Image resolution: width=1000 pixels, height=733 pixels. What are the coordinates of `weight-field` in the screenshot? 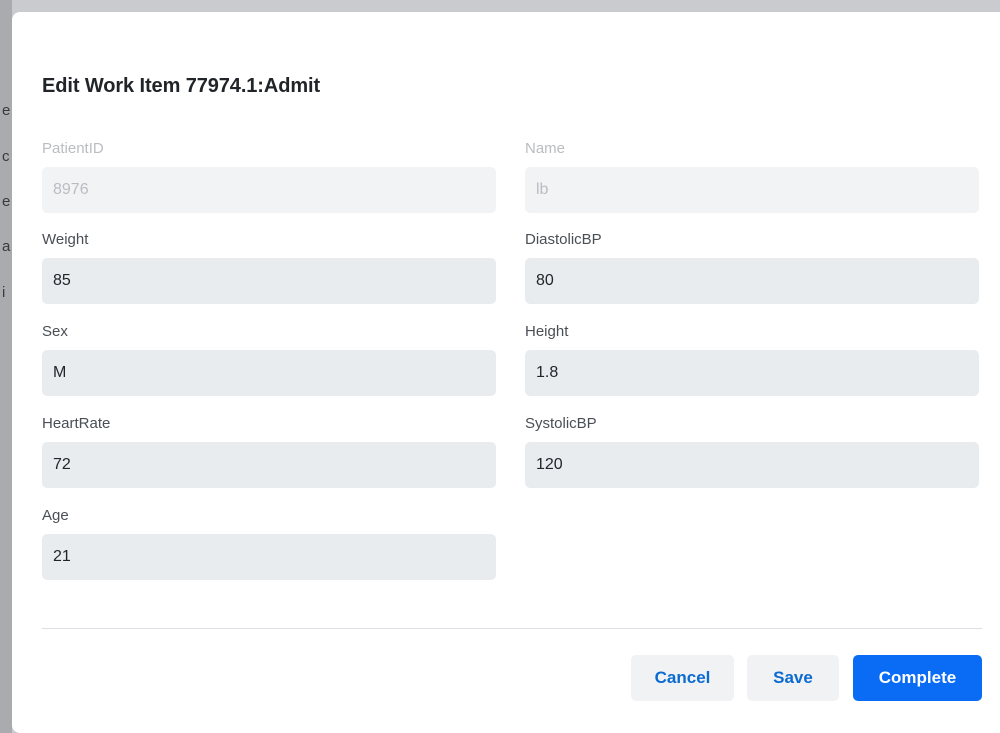 It's located at (269, 281).